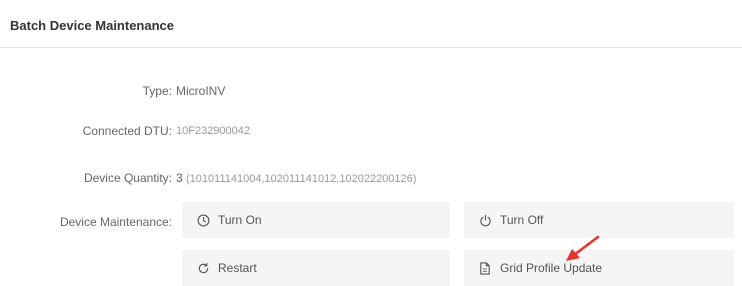 The height and width of the screenshot is (286, 742). I want to click on refresh-icon, so click(203, 268).